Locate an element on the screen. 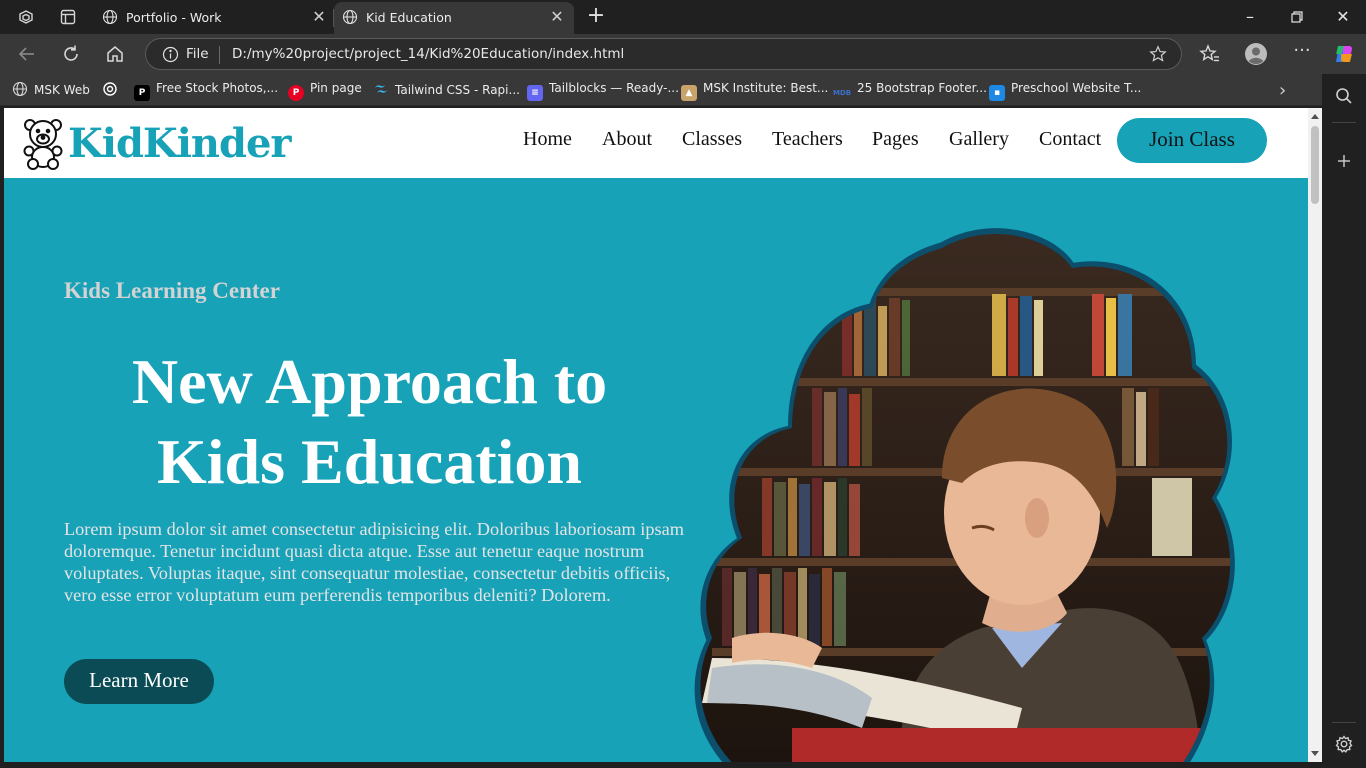 The image size is (1366, 768). chevron-right-icon: › is located at coordinates (1282, 90).